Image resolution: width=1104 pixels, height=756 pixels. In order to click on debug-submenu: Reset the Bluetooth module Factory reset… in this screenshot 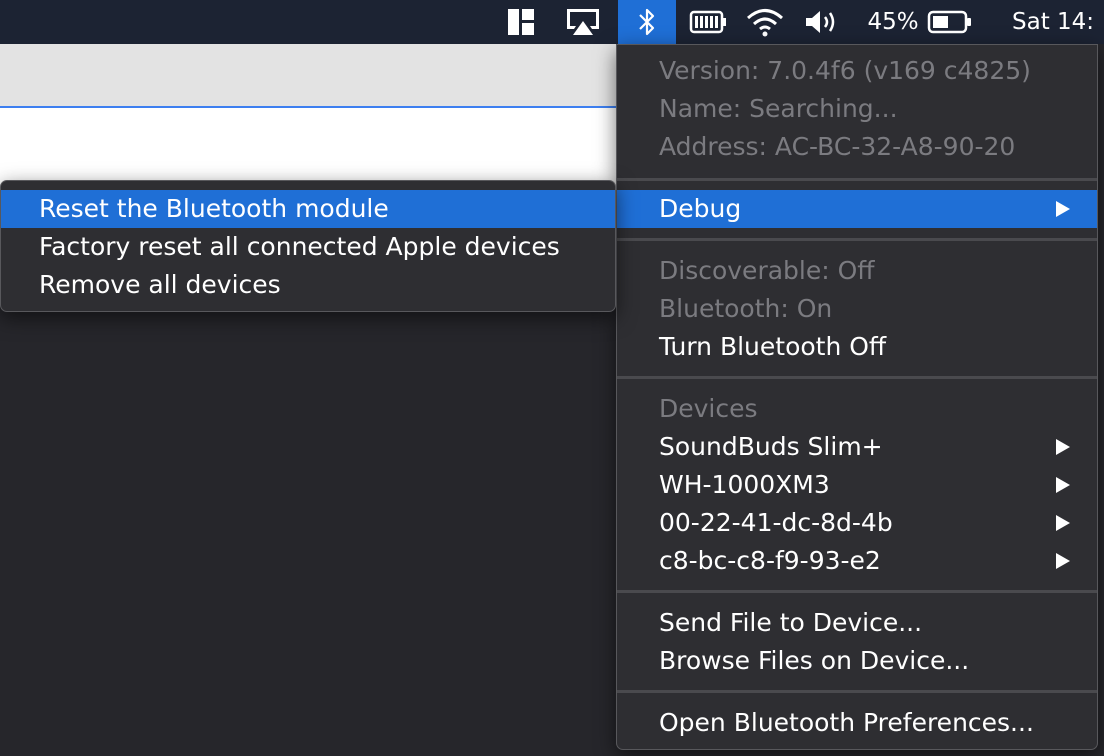, I will do `click(308, 246)`.